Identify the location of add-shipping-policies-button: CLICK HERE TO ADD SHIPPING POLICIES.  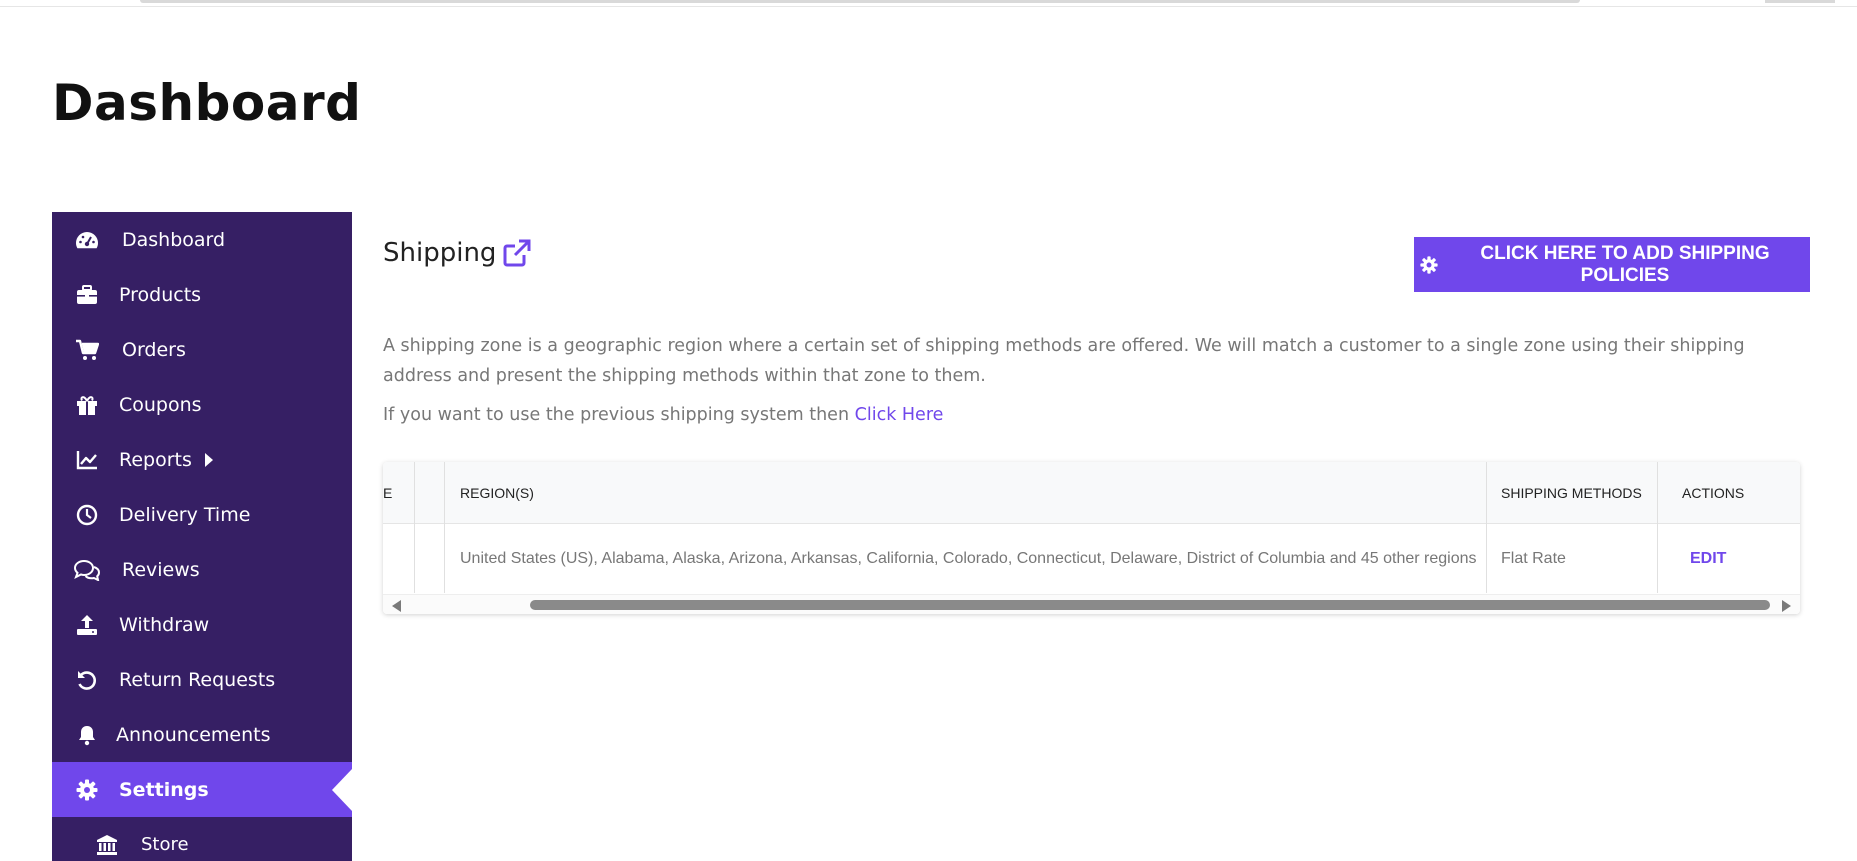
(1612, 264).